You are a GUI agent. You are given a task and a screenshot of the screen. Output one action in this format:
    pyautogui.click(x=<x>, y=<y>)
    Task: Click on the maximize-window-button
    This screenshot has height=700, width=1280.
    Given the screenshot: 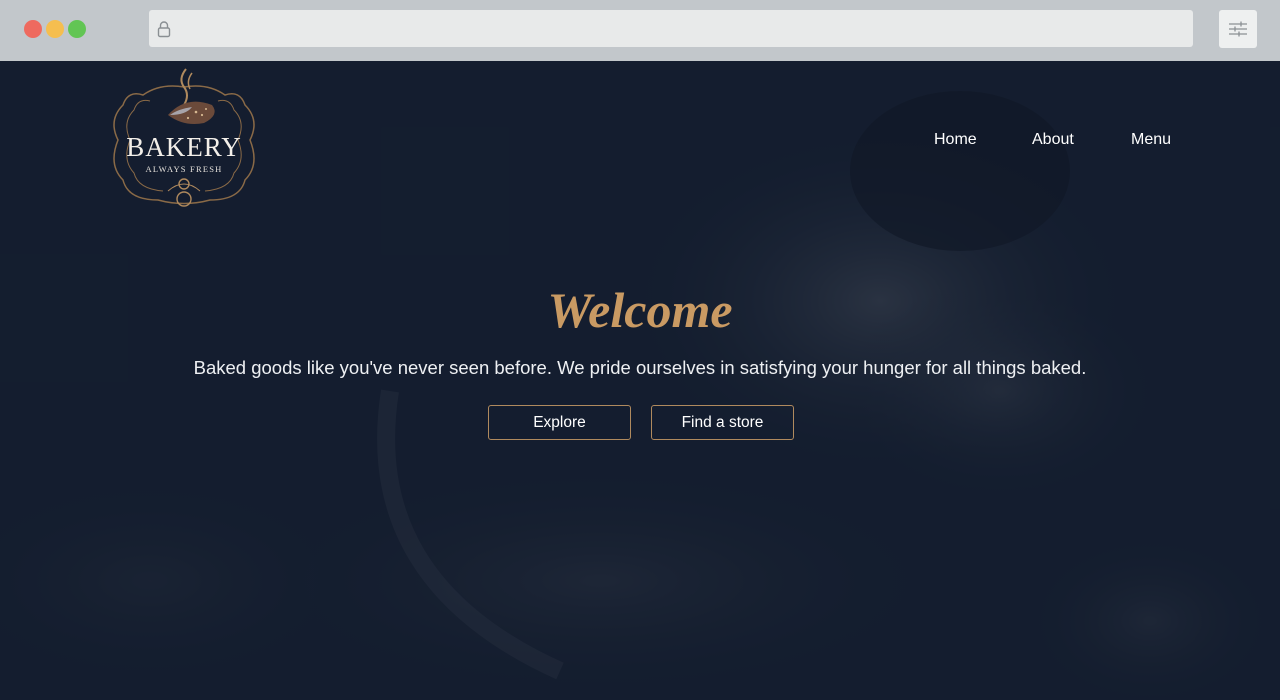 What is the action you would take?
    pyautogui.click(x=77, y=29)
    